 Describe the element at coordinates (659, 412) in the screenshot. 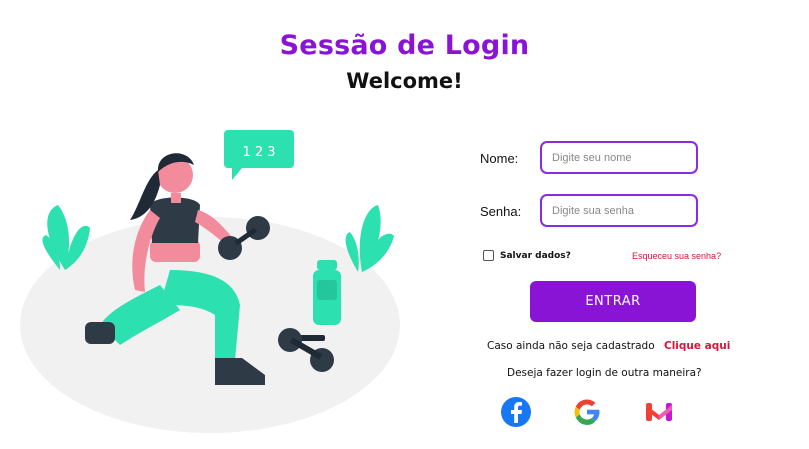

I see `gmail-icon` at that location.